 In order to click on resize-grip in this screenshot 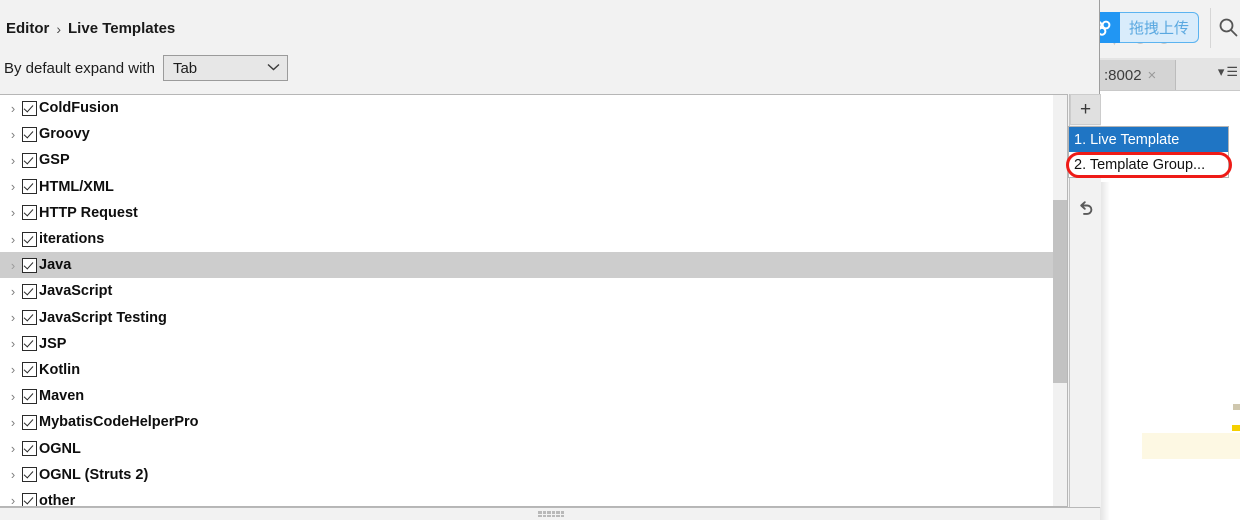, I will do `click(551, 514)`.